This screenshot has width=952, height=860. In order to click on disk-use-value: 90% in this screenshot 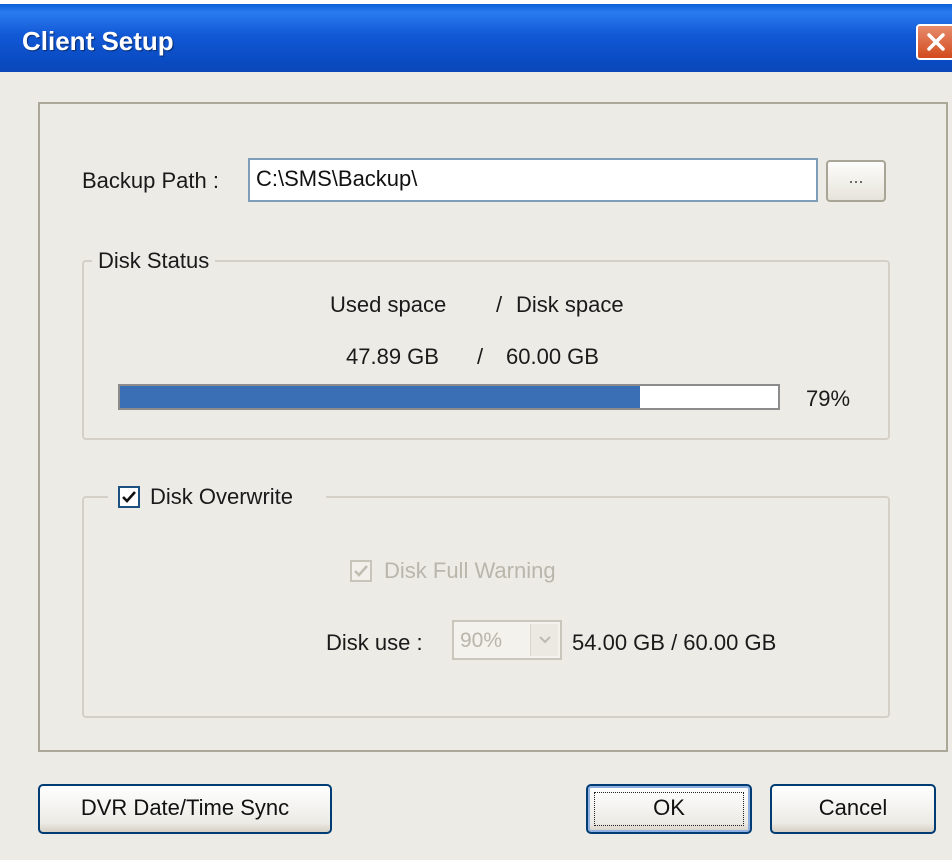, I will do `click(481, 640)`.